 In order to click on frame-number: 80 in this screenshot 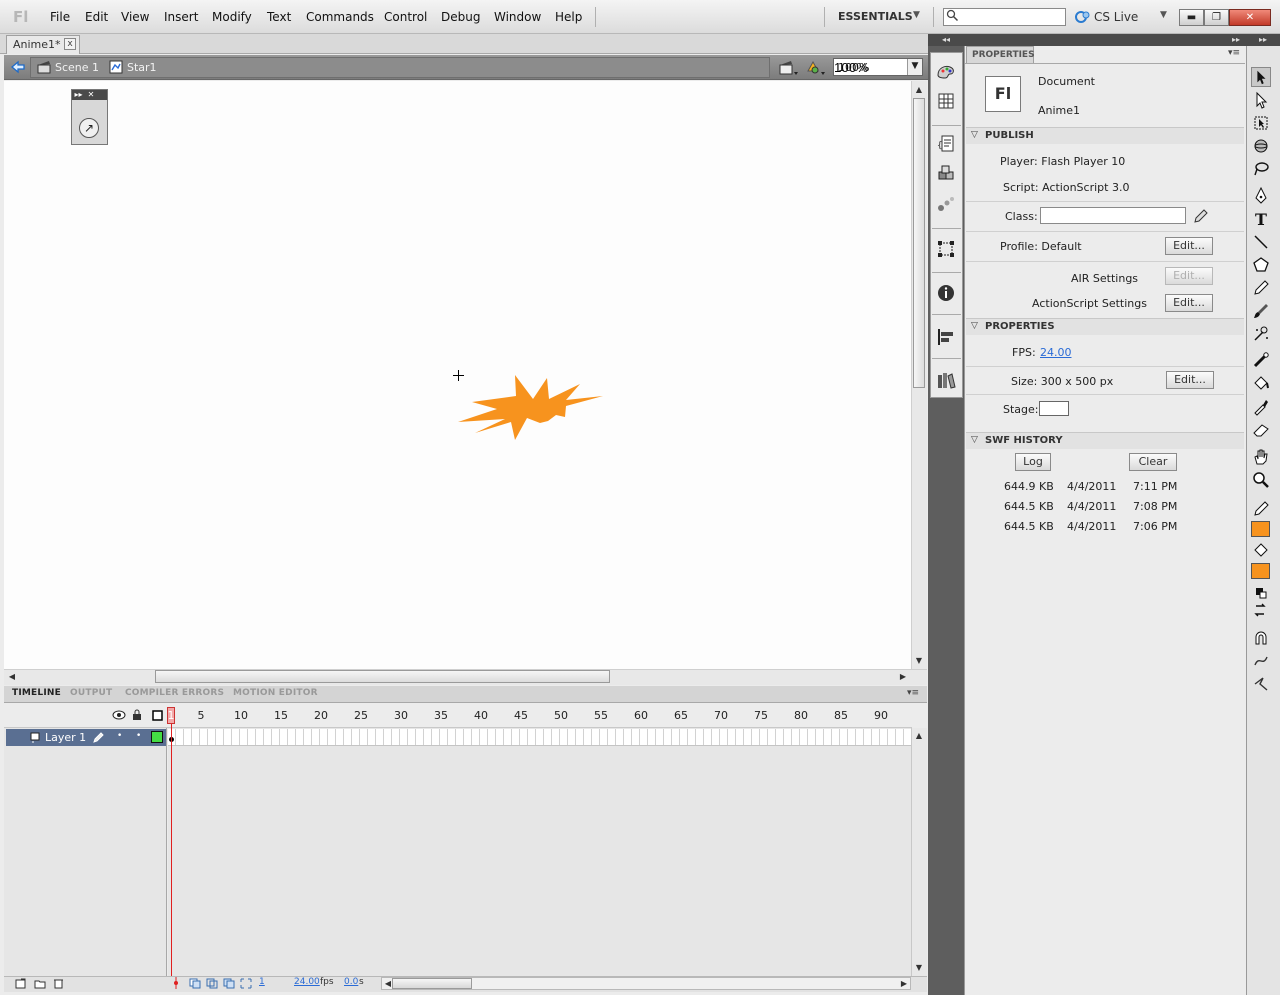, I will do `click(801, 715)`.